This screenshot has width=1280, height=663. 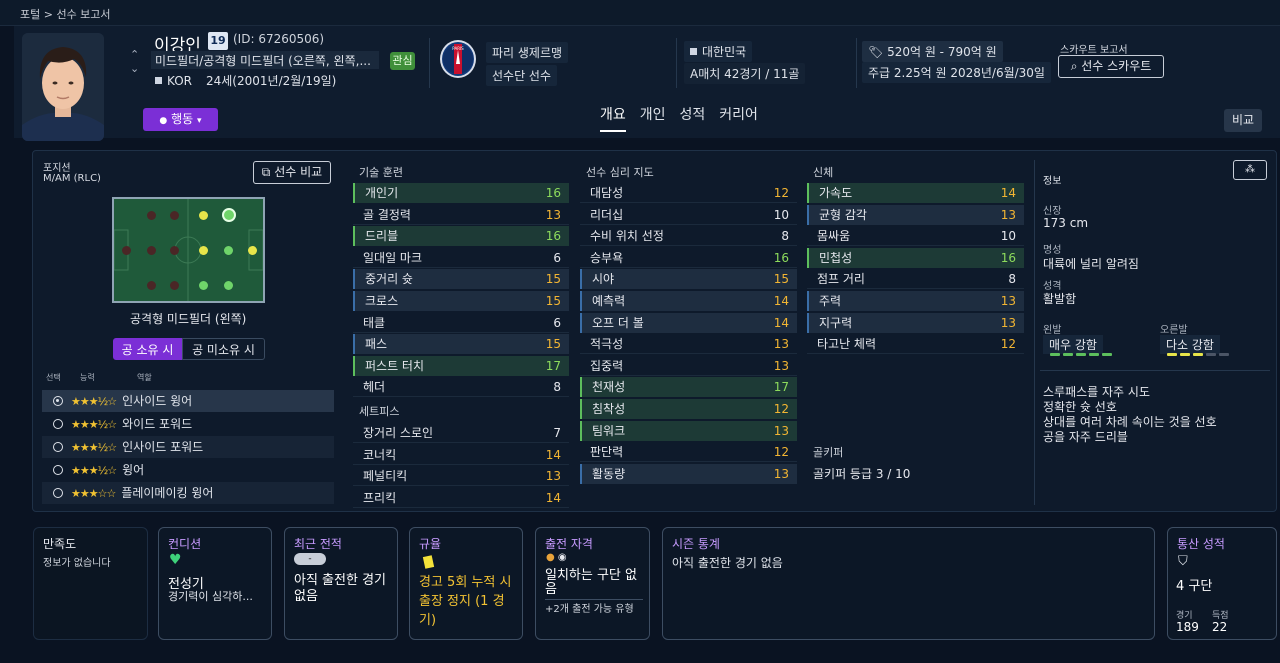 I want to click on attribute-row: 장거리 스로인 7, so click(x=461, y=433).